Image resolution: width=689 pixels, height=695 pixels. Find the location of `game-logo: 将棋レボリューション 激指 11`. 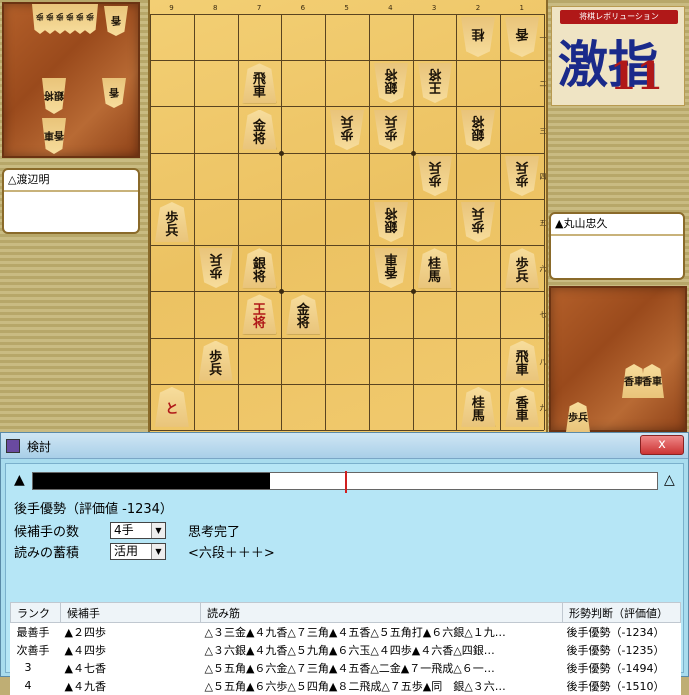

game-logo: 将棋レボリューション 激指 11 is located at coordinates (618, 56).